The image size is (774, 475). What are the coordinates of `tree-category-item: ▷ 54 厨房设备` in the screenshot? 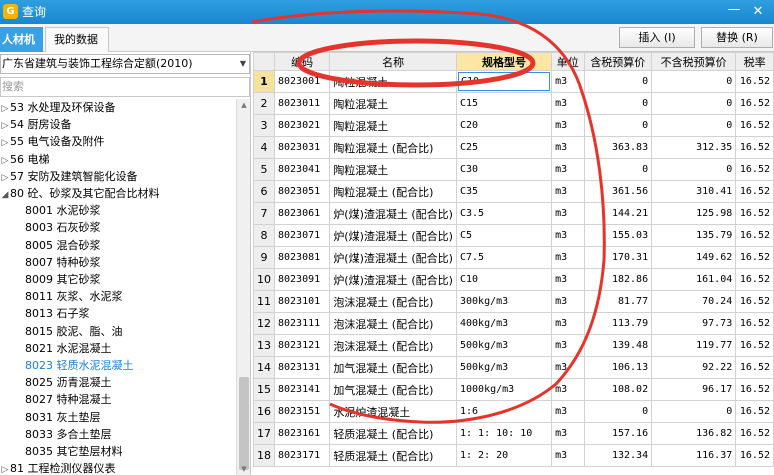 It's located at (36, 124).